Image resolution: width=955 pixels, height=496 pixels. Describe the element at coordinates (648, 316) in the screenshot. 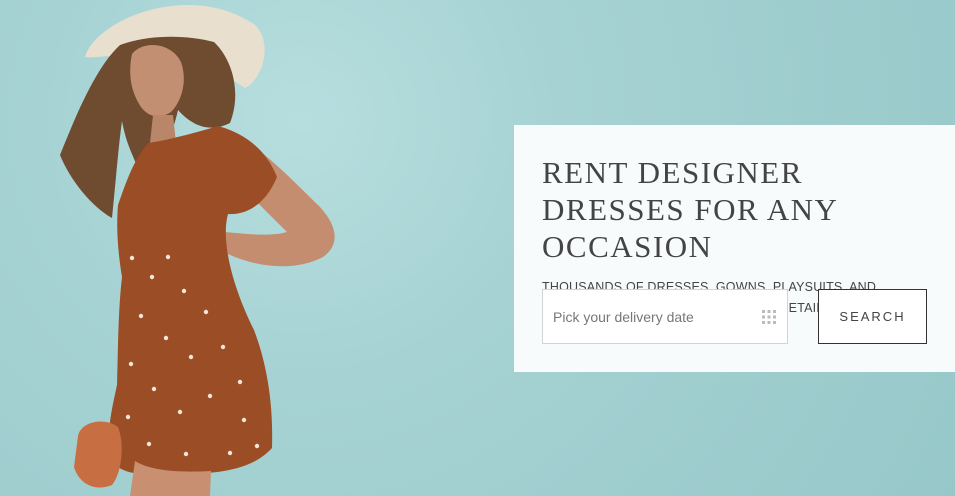

I see `delivery-date-input` at that location.